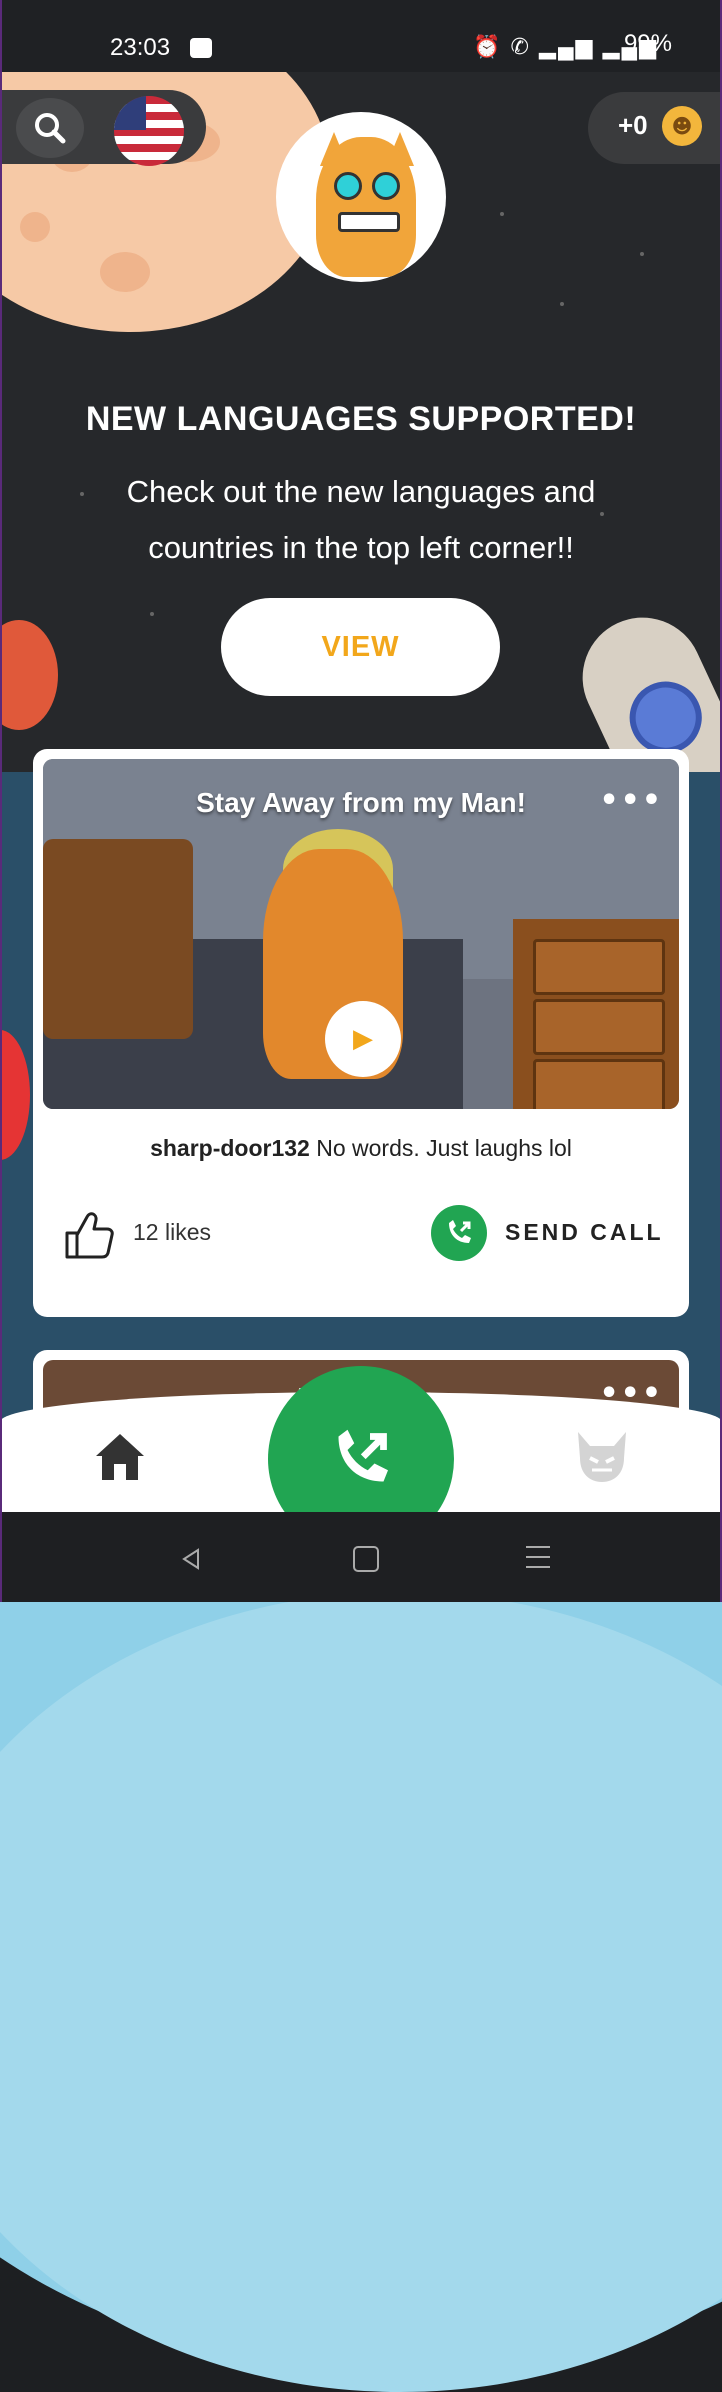 This screenshot has width=722, height=2392. I want to click on card-thumbnail: Stay Away from my Man! ••• ▶, so click(361, 934).